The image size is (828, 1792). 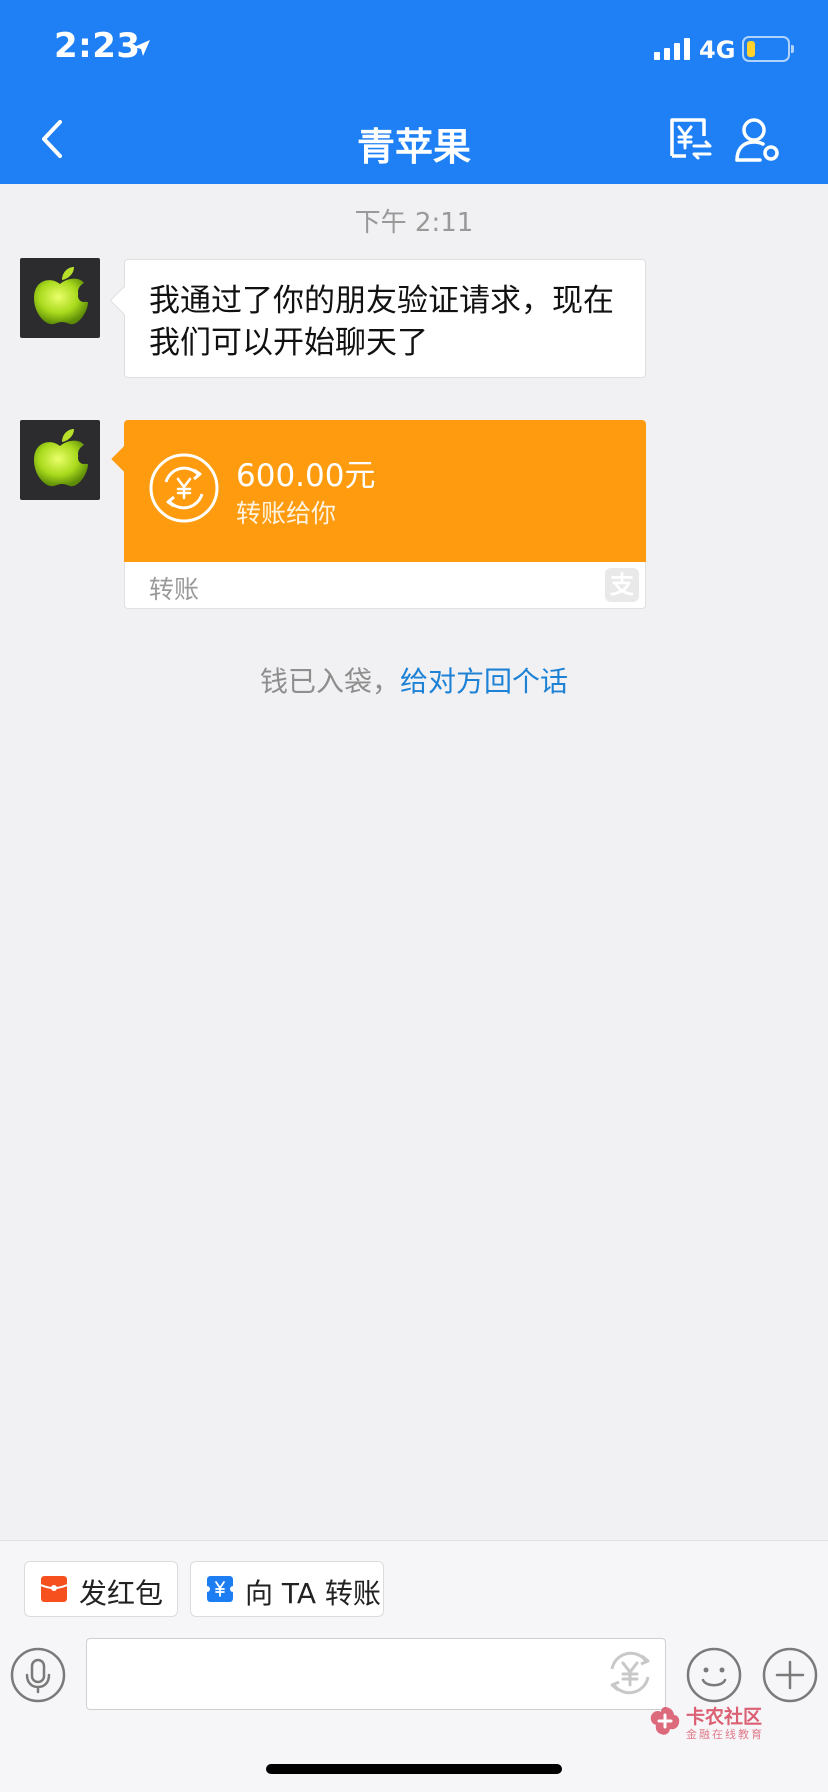 I want to click on input-toolbar: 发红包 向 TA 转账, so click(x=414, y=1666).